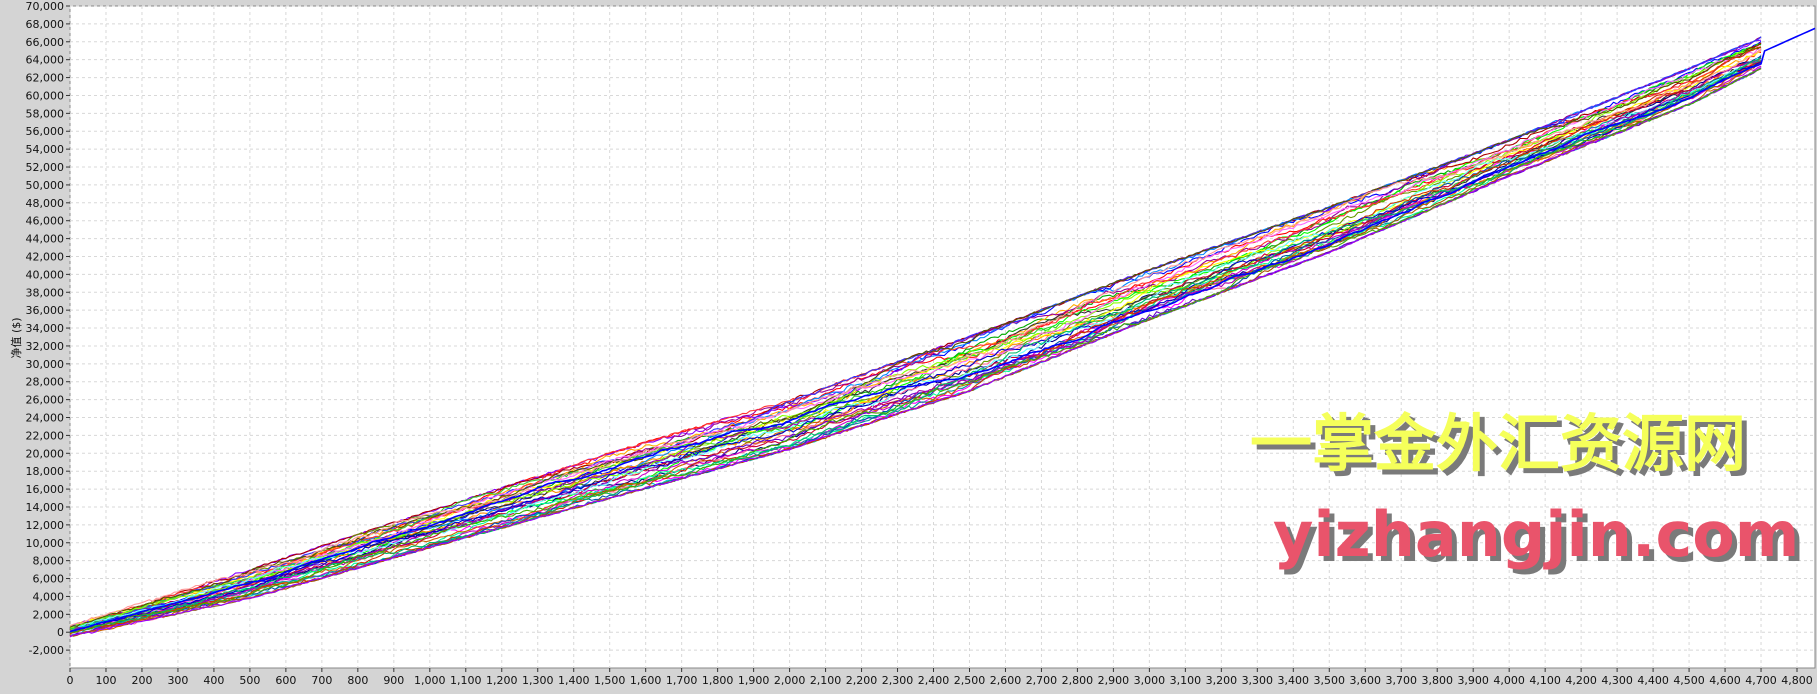 The height and width of the screenshot is (694, 1817). Describe the element at coordinates (45, 364) in the screenshot. I see `y-tick-label: 30,000` at that location.